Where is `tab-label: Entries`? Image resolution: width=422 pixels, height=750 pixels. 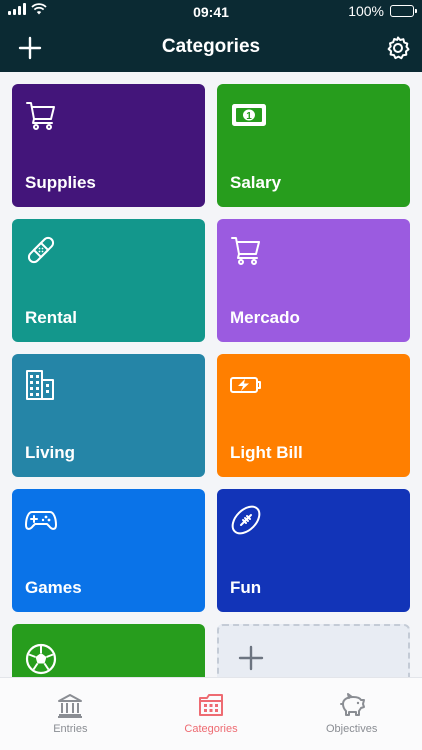
tab-label: Entries is located at coordinates (70, 729).